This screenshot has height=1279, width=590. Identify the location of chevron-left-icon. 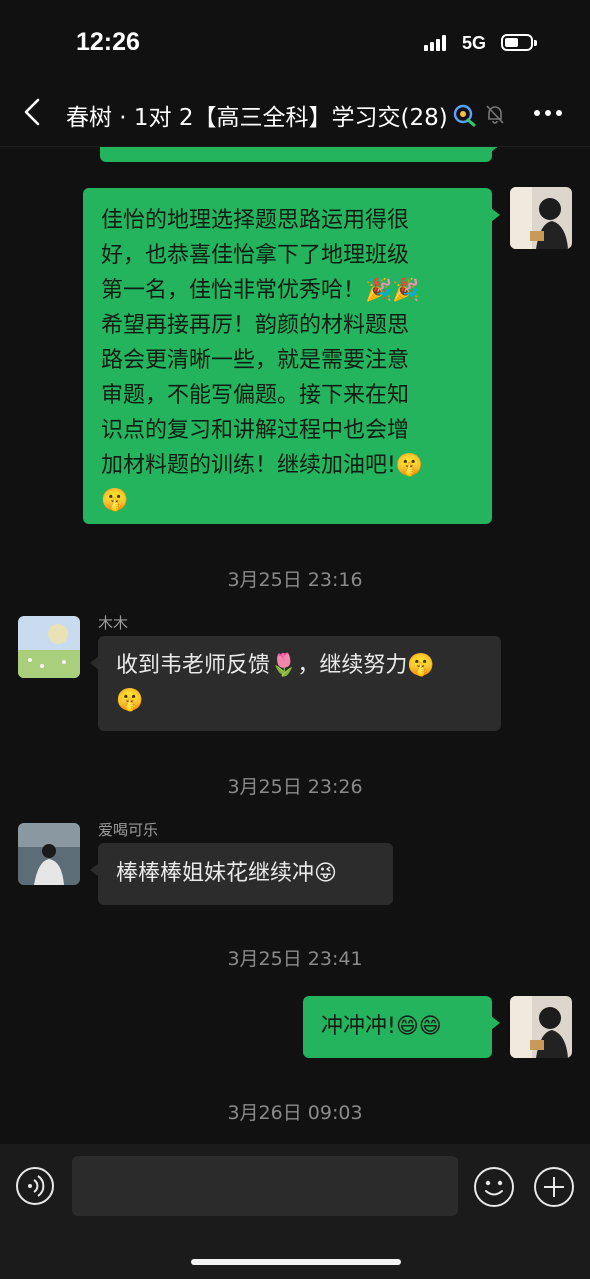
(33, 112).